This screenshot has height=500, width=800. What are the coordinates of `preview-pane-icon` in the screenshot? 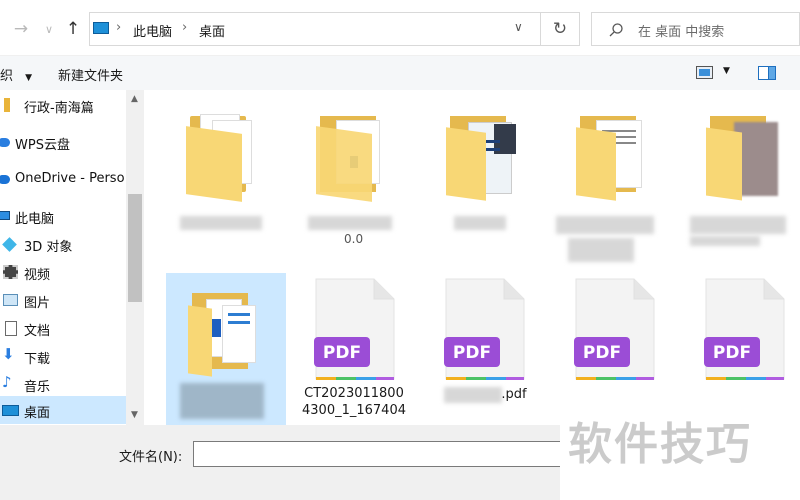 It's located at (767, 73).